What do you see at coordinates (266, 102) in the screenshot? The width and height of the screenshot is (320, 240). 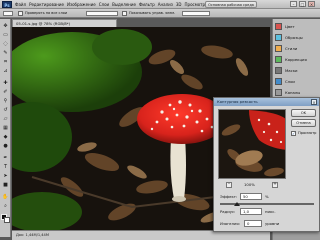 I see `dialog-title: Контурная резкость` at bounding box center [266, 102].